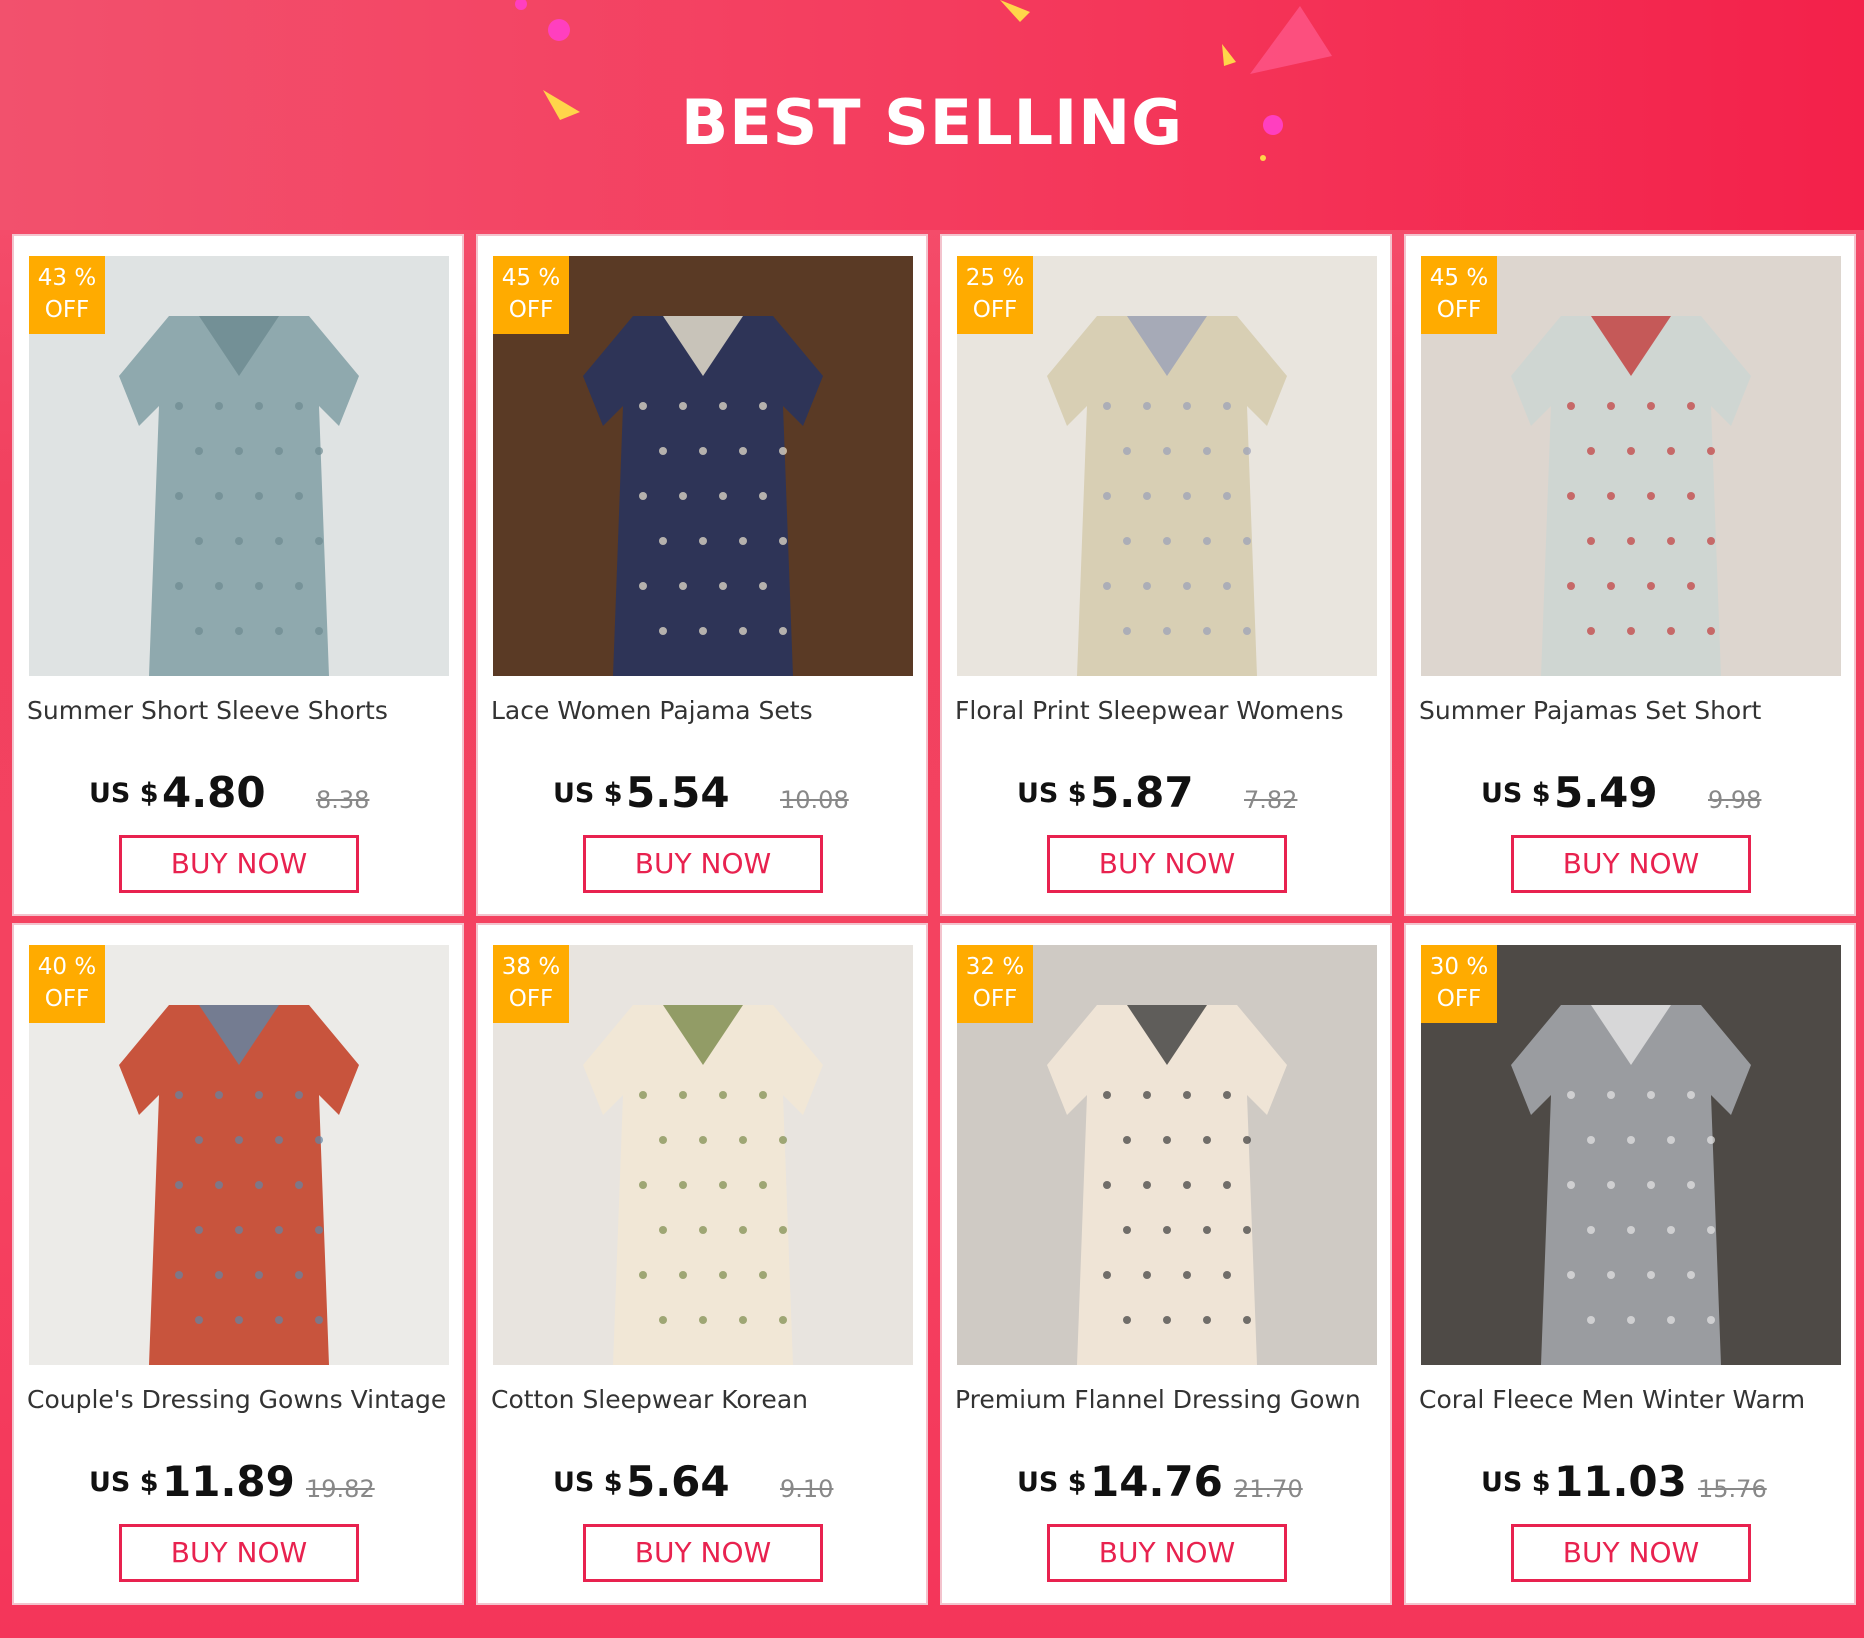  What do you see at coordinates (1620, 1481) in the screenshot?
I see `sale-price: 11.03` at bounding box center [1620, 1481].